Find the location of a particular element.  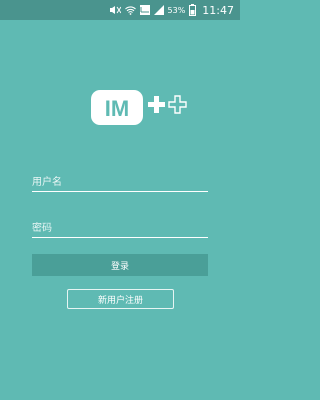

mute-icon is located at coordinates (115, 10).